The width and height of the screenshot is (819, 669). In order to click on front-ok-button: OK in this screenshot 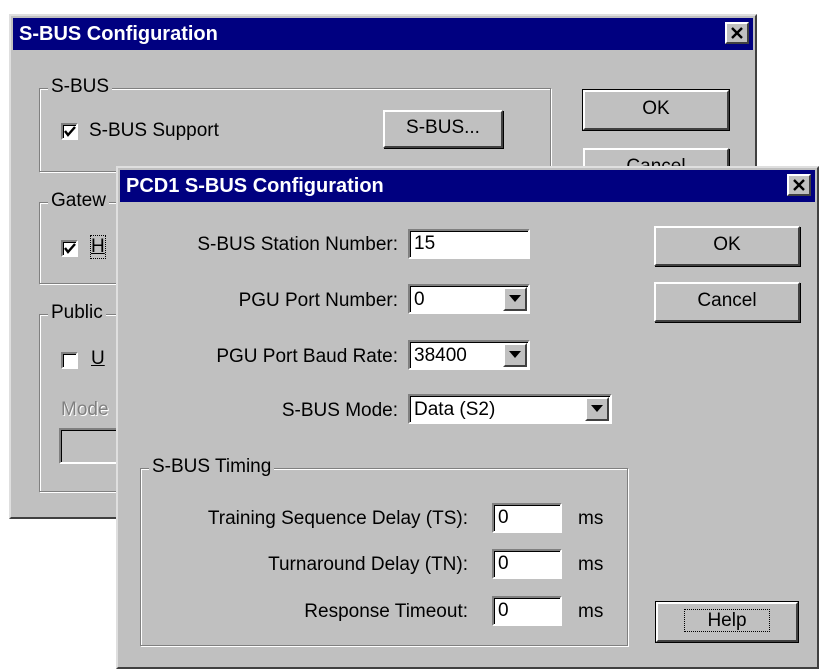, I will do `click(727, 246)`.